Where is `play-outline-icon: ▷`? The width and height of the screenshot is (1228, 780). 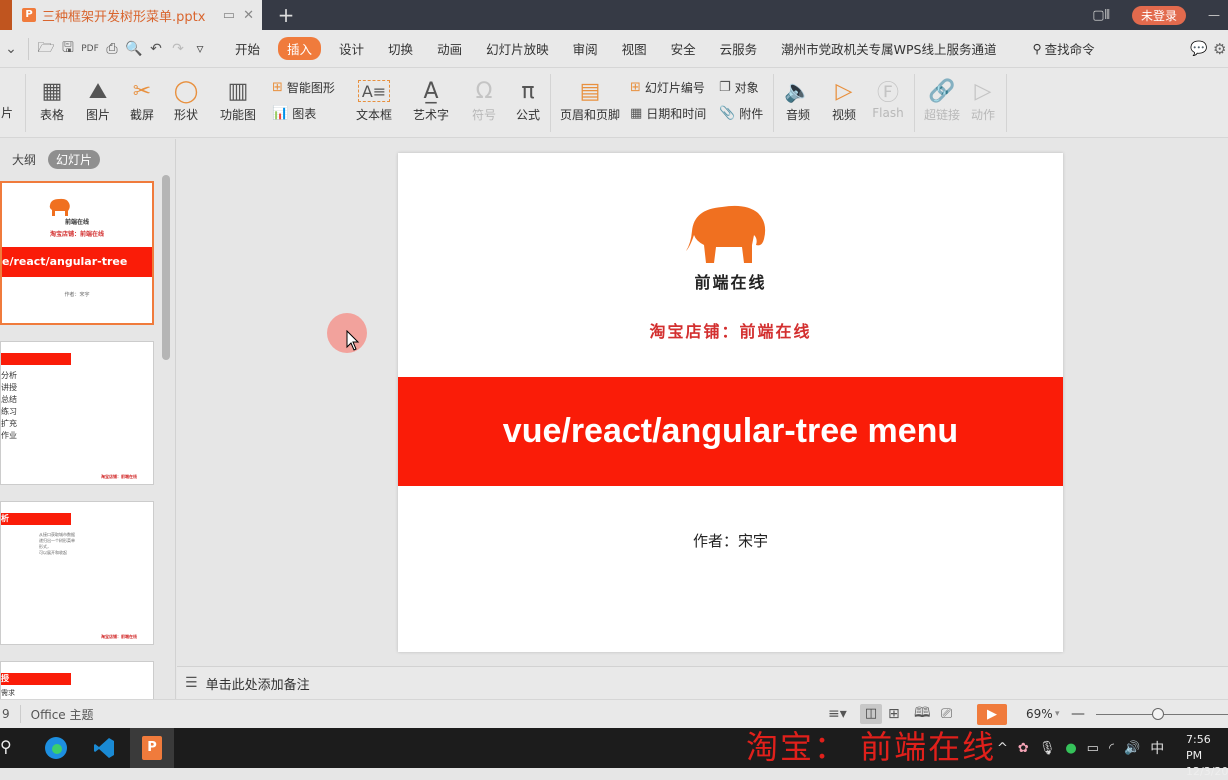
play-outline-icon: ▷ is located at coordinates (983, 91).